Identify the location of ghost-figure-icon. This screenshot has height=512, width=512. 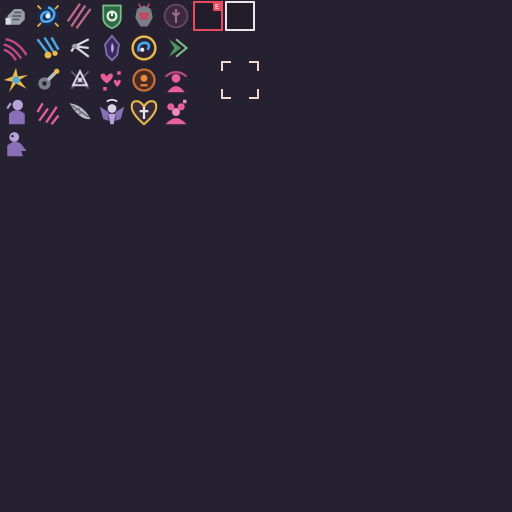
(16, 144).